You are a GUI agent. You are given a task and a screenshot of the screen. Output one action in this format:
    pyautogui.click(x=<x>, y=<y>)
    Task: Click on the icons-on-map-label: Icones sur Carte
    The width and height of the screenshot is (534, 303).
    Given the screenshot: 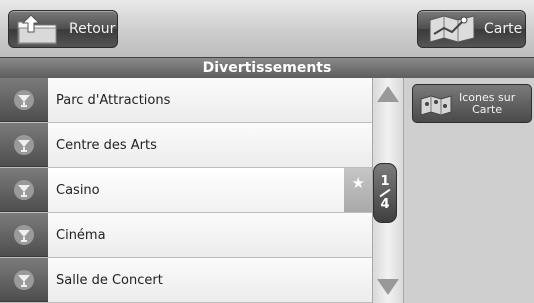 What is the action you would take?
    pyautogui.click(x=487, y=103)
    